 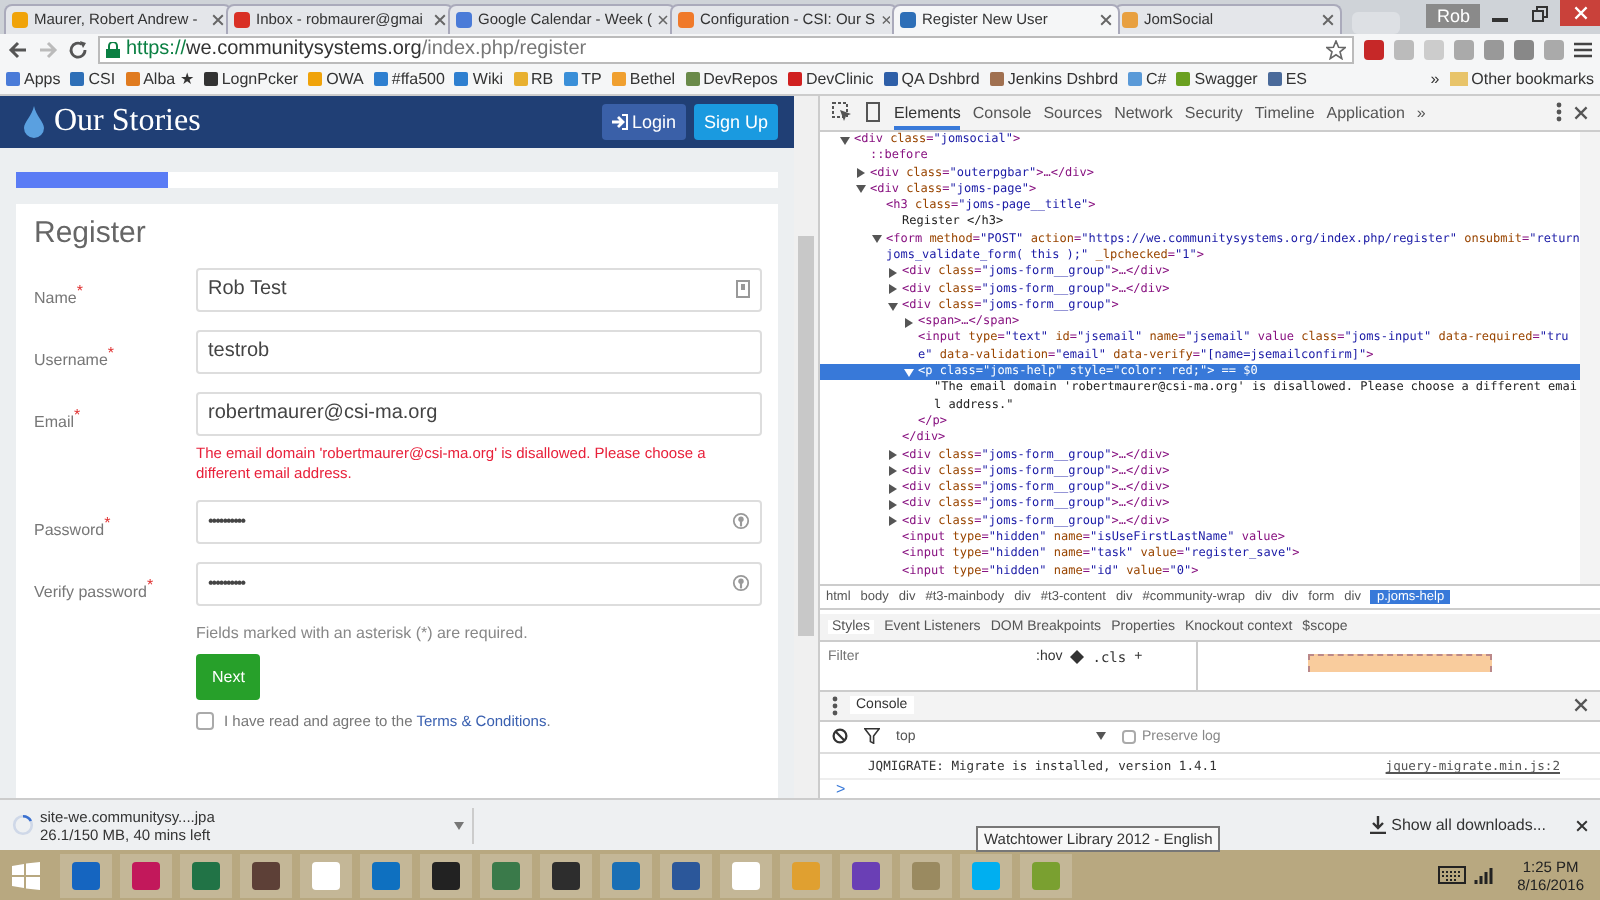 What do you see at coordinates (1336, 49) in the screenshot?
I see `star-icon` at bounding box center [1336, 49].